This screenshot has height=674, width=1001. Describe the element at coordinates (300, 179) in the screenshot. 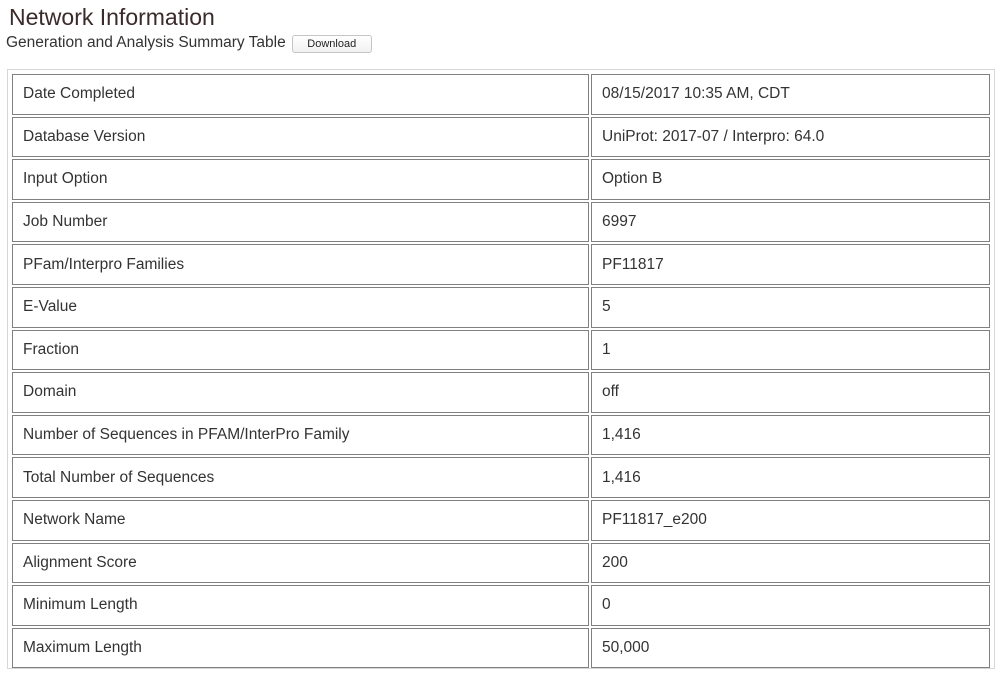

I see `row-label-input-option: Input Option` at that location.